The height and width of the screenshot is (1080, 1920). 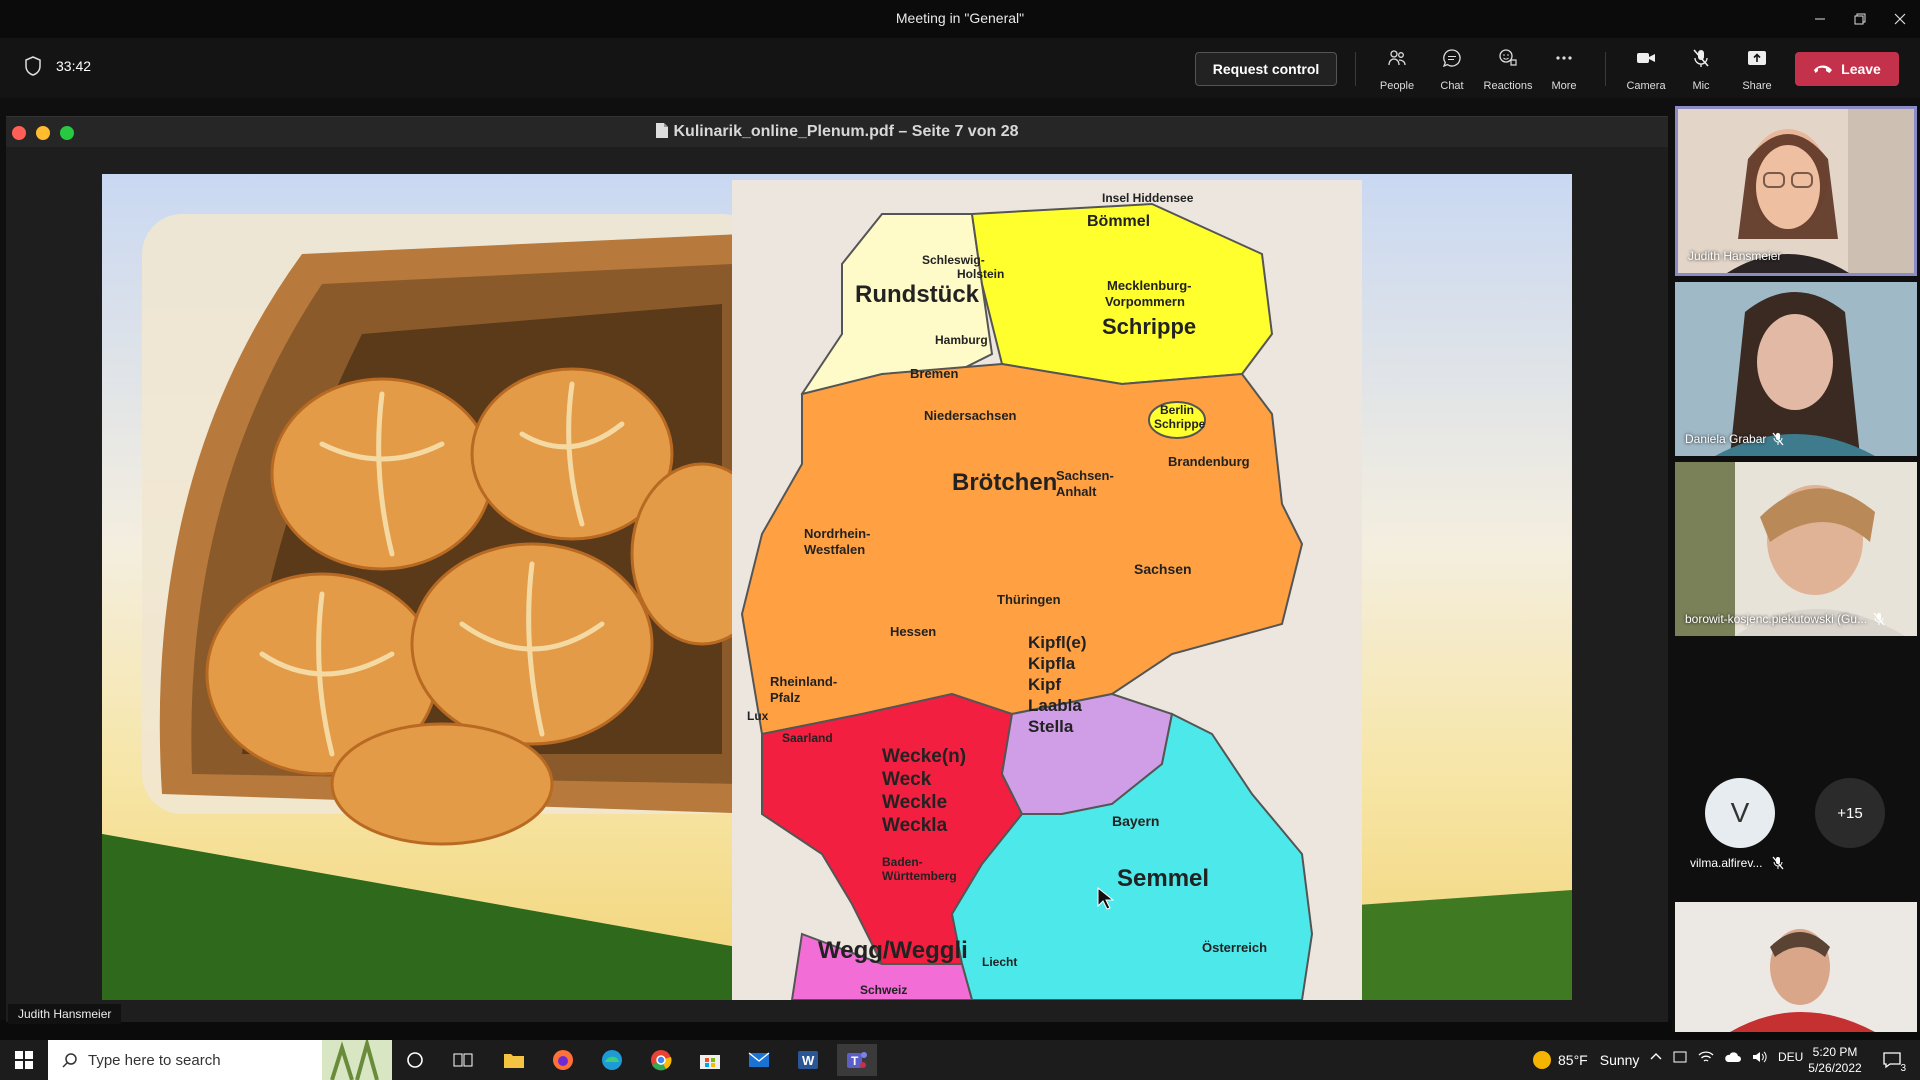 What do you see at coordinates (960, 18) in the screenshot?
I see `window-title: Meeting in "General"` at bounding box center [960, 18].